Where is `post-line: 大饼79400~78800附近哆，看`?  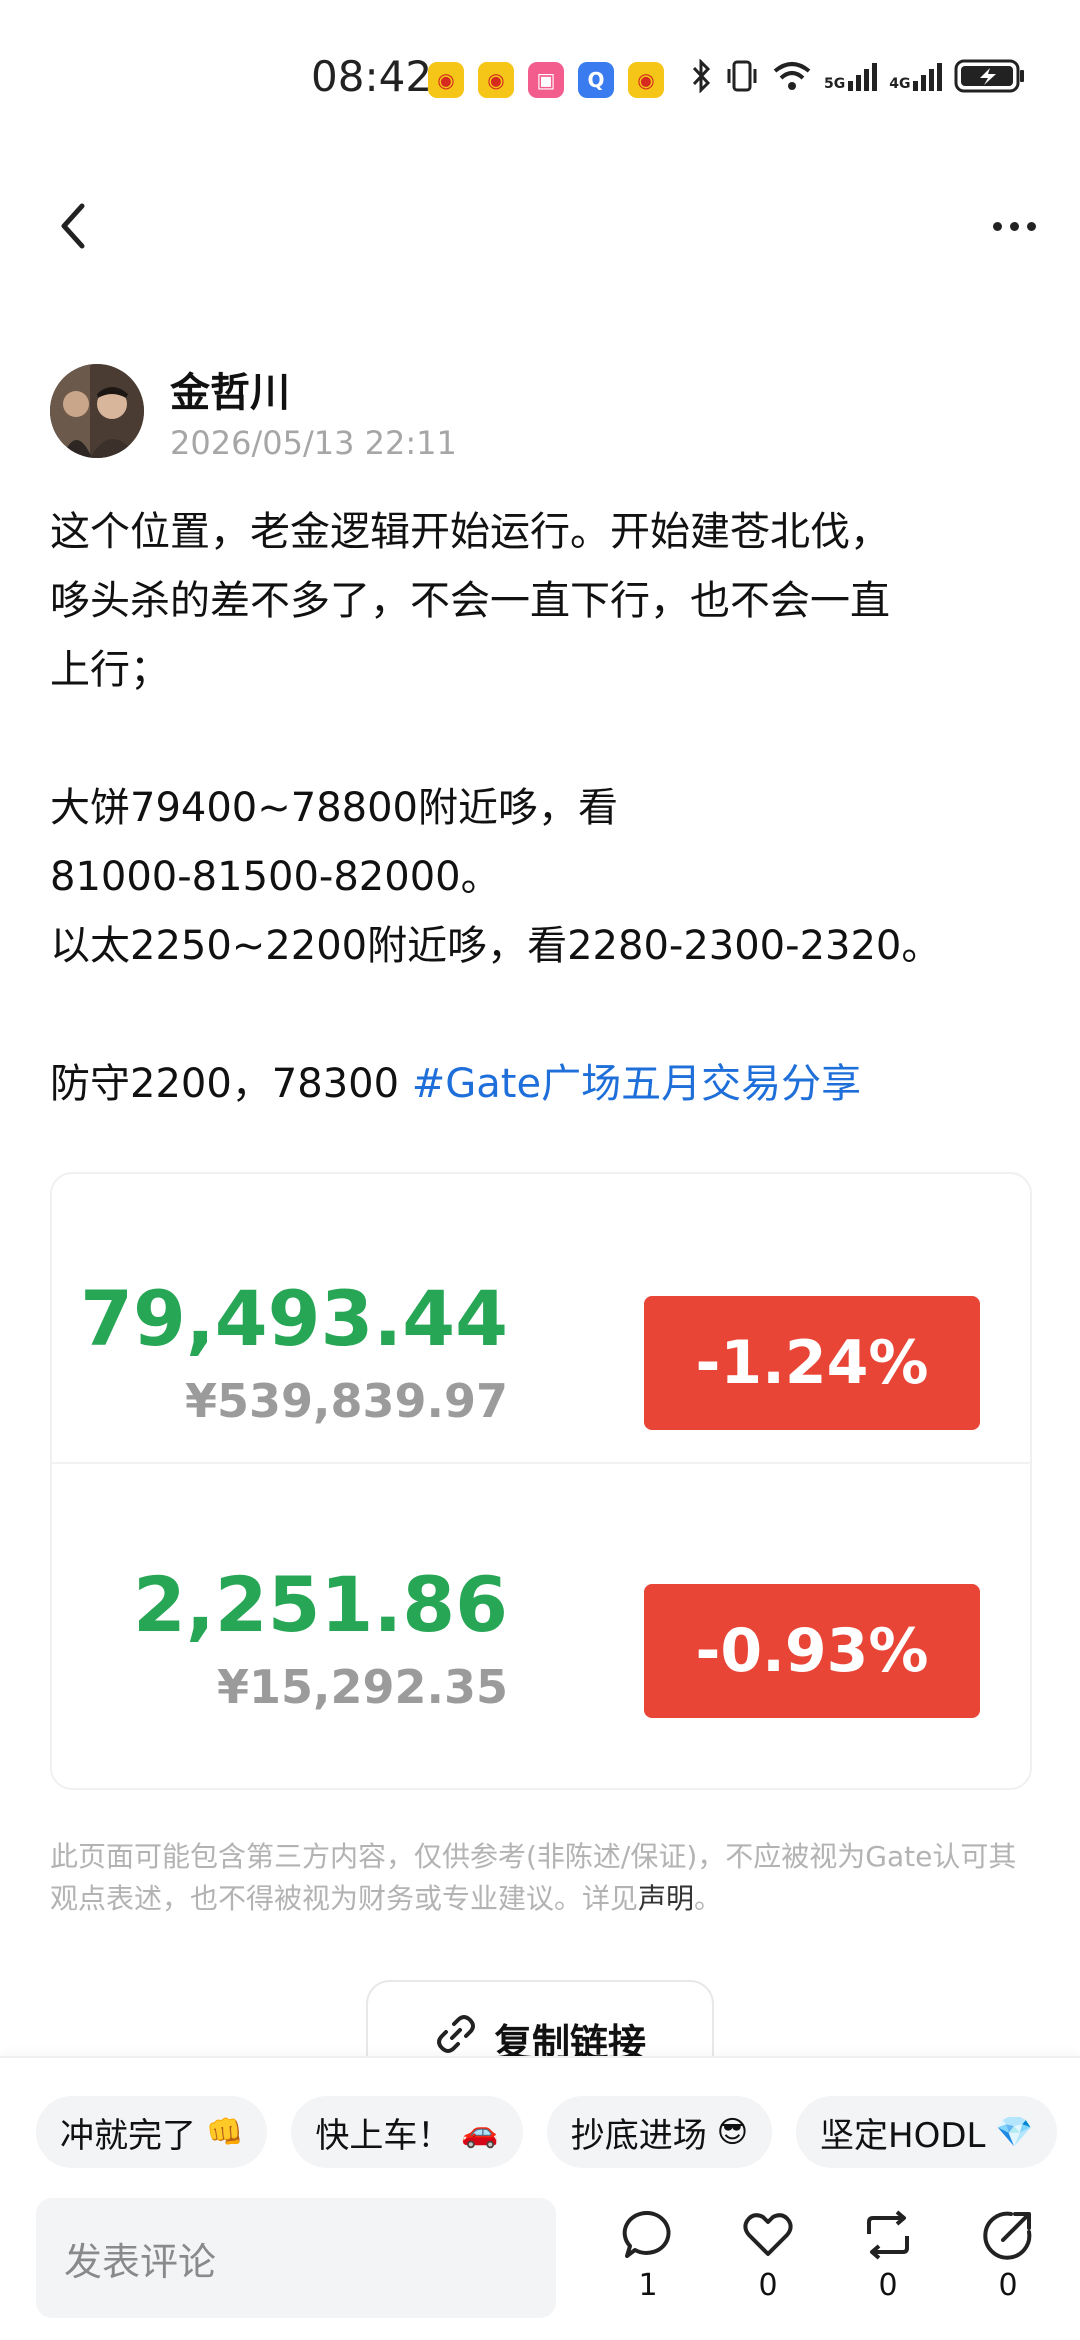
post-line: 大饼79400~78800附近哆，看 is located at coordinates (334, 808).